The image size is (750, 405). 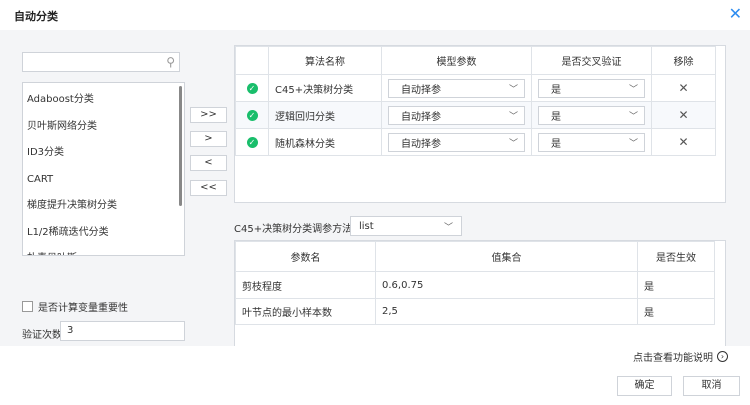 I want to click on remove-button: <, so click(x=208, y=163).